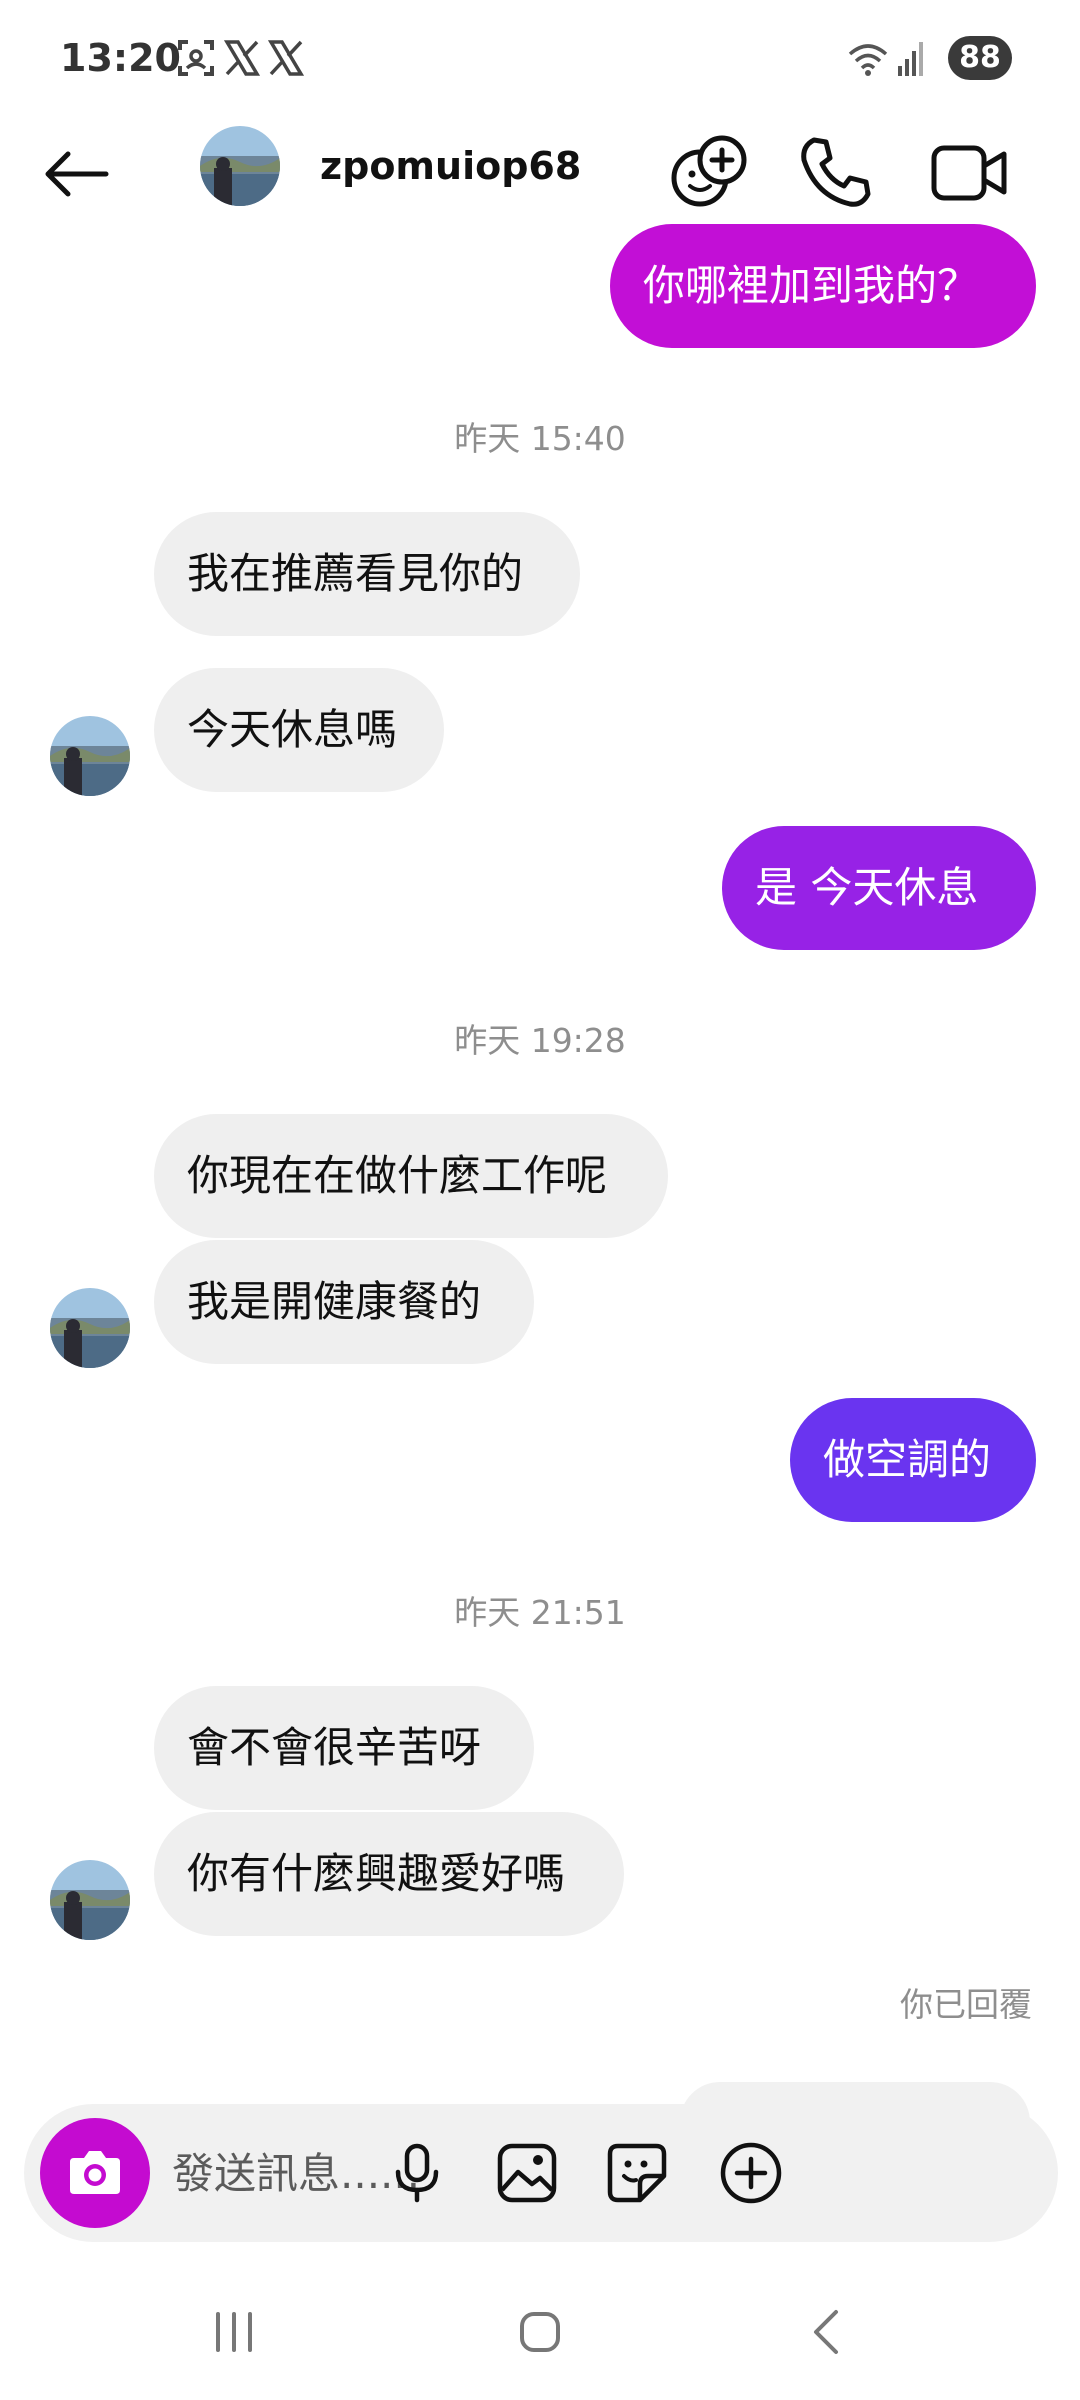 The image size is (1080, 2400). What do you see at coordinates (527, 2173) in the screenshot?
I see `image-icon` at bounding box center [527, 2173].